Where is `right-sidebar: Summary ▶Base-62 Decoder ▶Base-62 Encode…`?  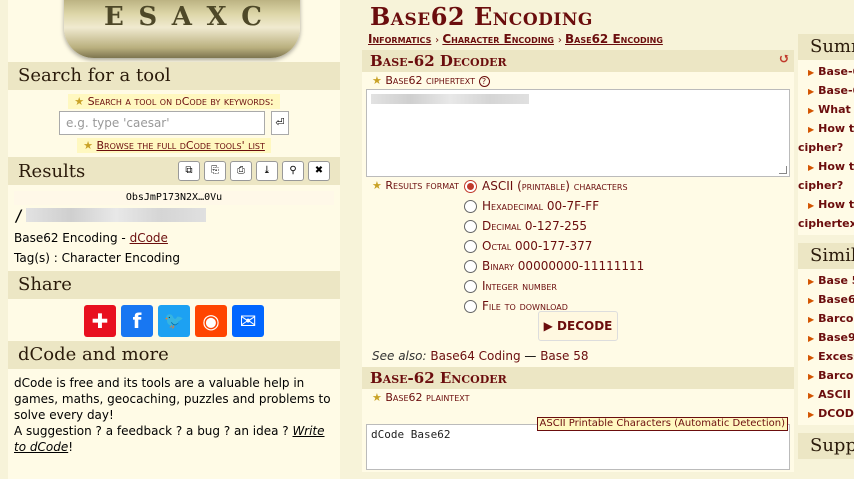
right-sidebar: Summary ▶Base-62 Decoder ▶Base-62 Encode… is located at coordinates (826, 239).